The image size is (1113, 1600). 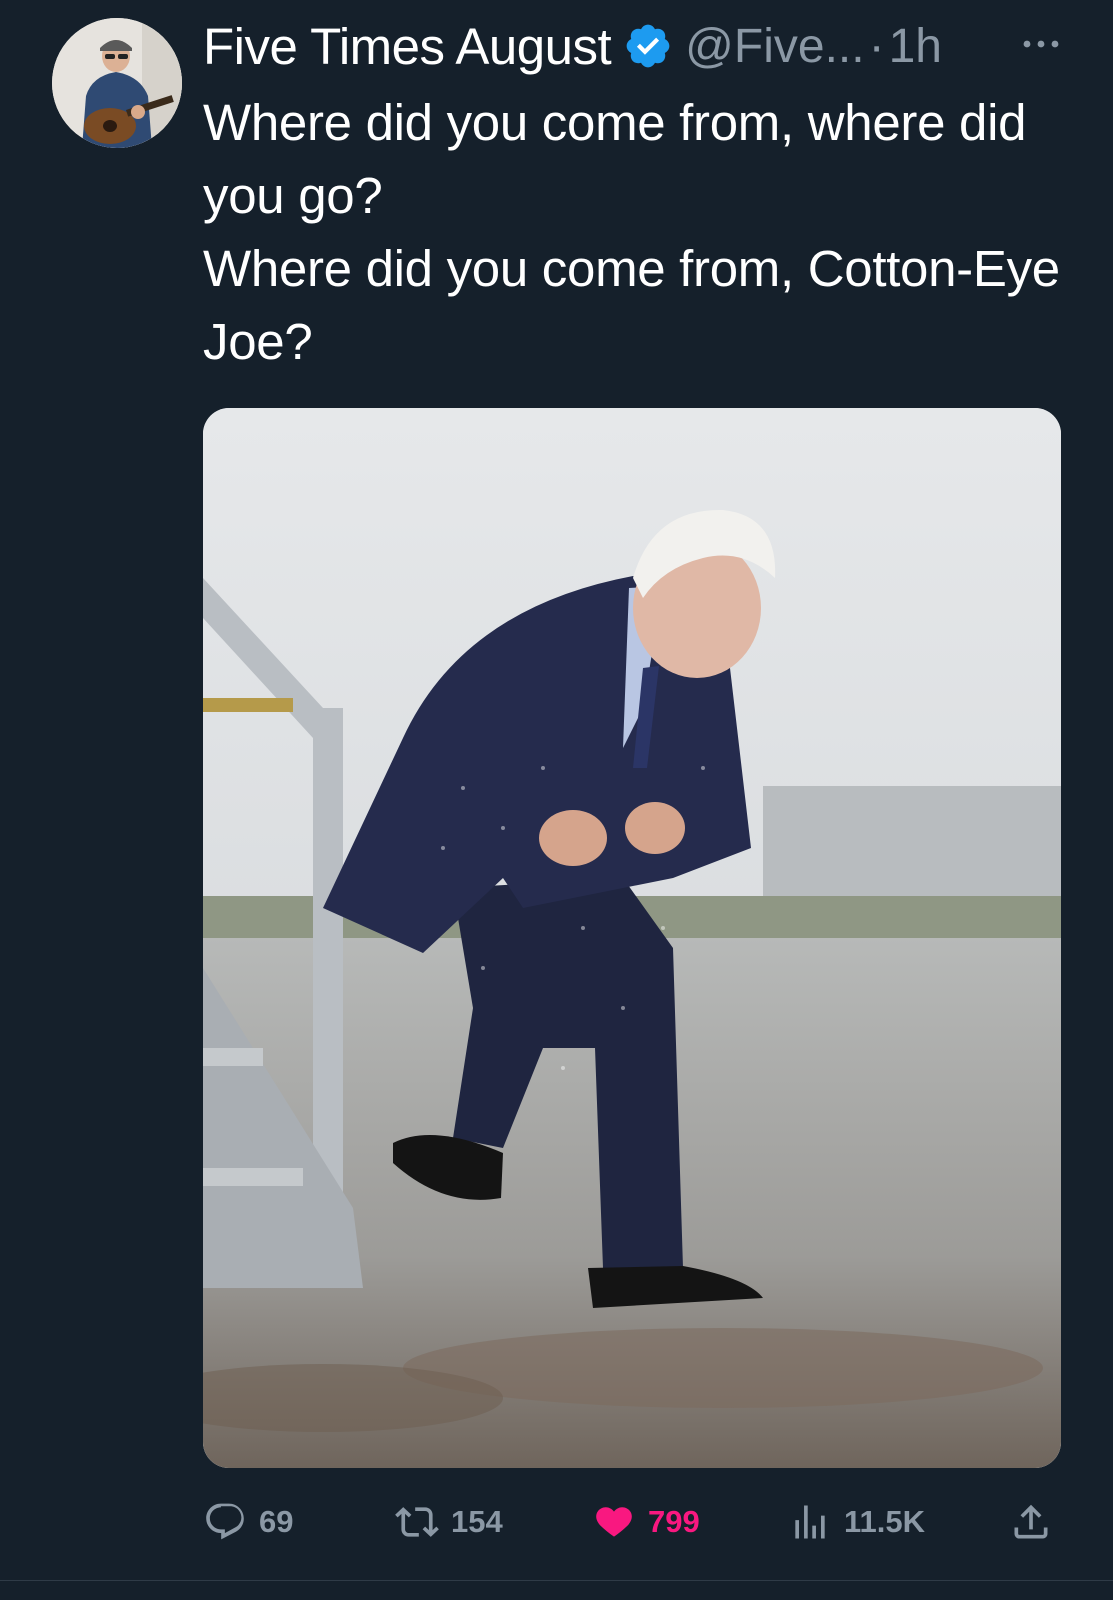 I want to click on reply-count: 69, so click(x=276, y=1521).